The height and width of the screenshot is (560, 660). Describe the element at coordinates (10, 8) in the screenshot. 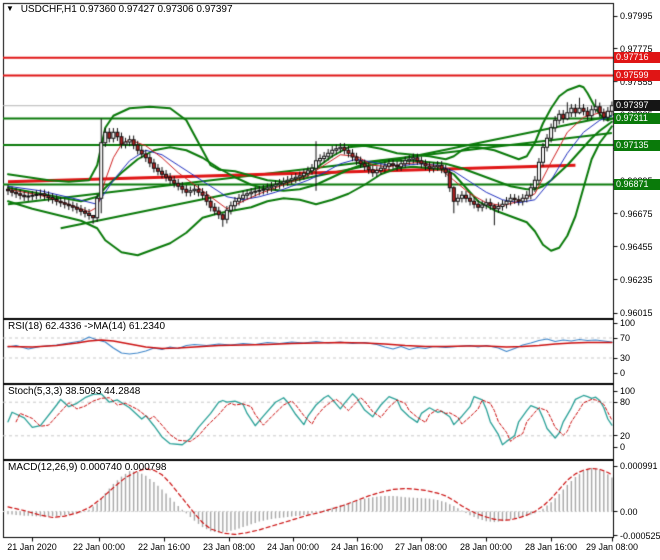

I see `symbol-dropdown-icon: ▼` at that location.